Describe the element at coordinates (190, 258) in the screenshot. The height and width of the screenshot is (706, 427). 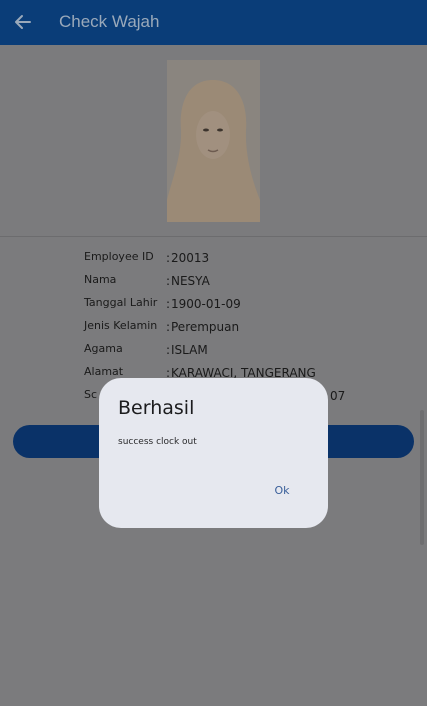
I see `info-value: 20013` at that location.